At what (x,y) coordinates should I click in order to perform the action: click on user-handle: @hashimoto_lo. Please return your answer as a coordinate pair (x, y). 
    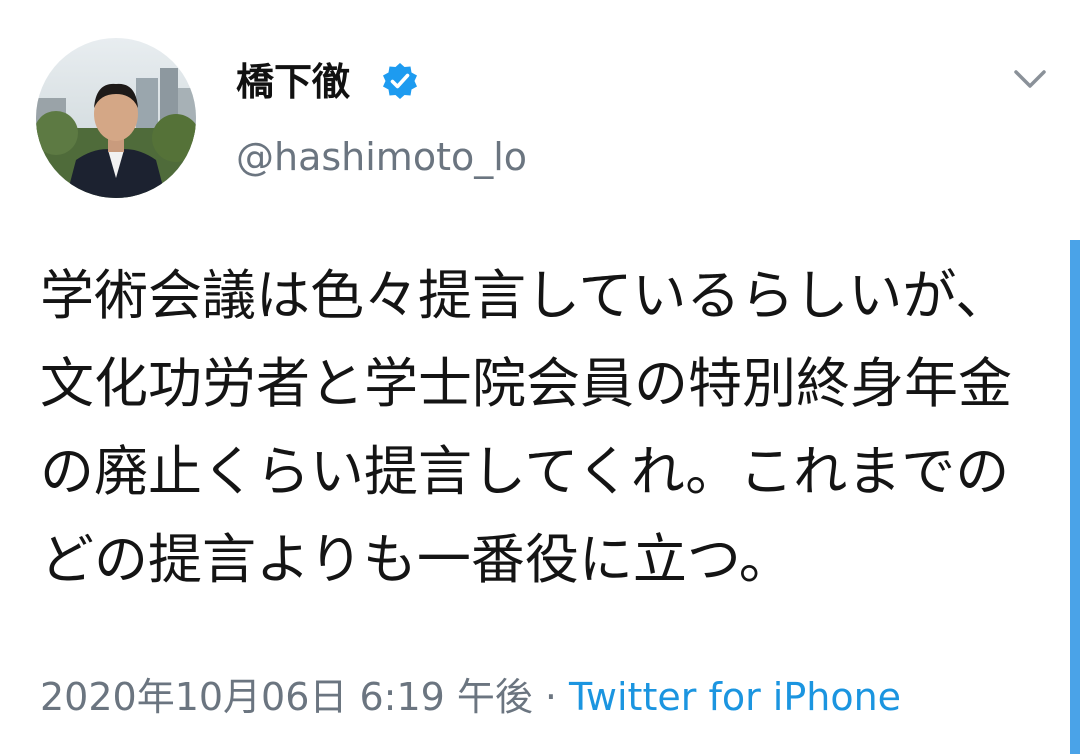
    Looking at the image, I should click on (381, 157).